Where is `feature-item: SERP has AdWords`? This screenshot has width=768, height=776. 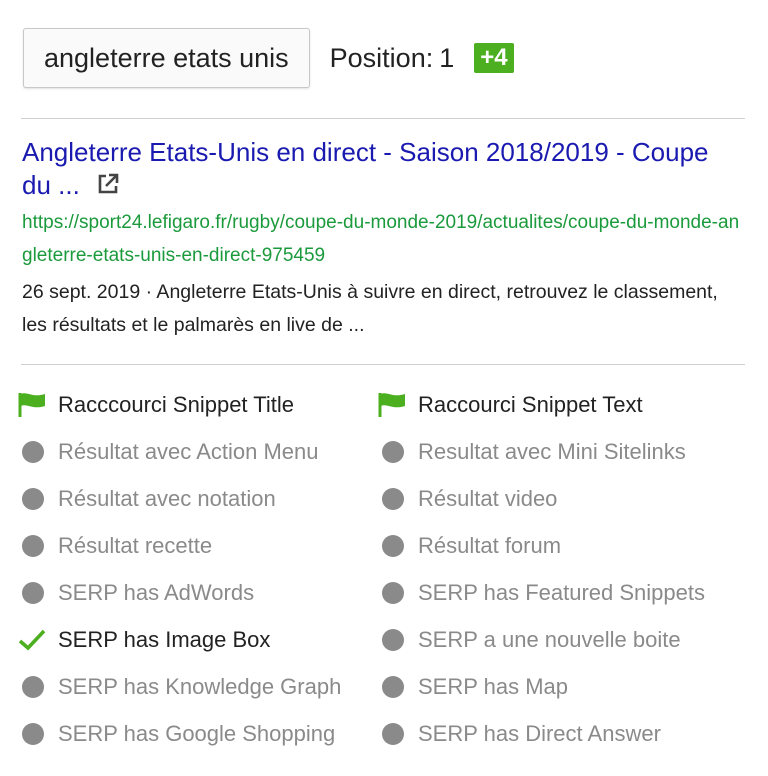
feature-item: SERP has AdWords is located at coordinates (198, 593).